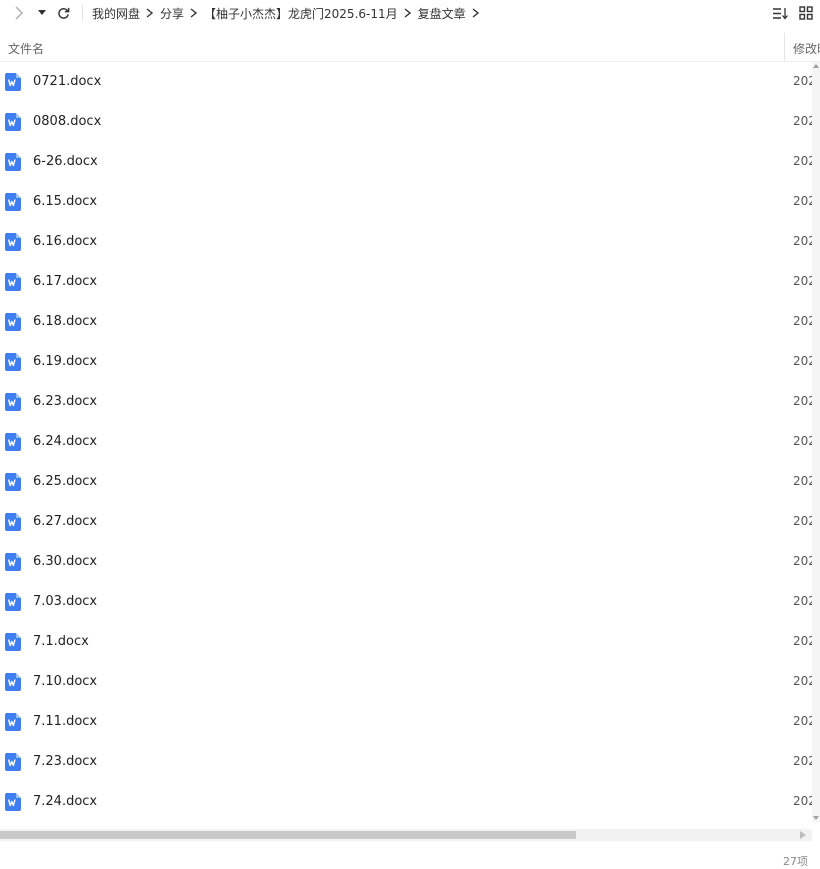  I want to click on file-row: 0721.docx 202, so click(406, 82).